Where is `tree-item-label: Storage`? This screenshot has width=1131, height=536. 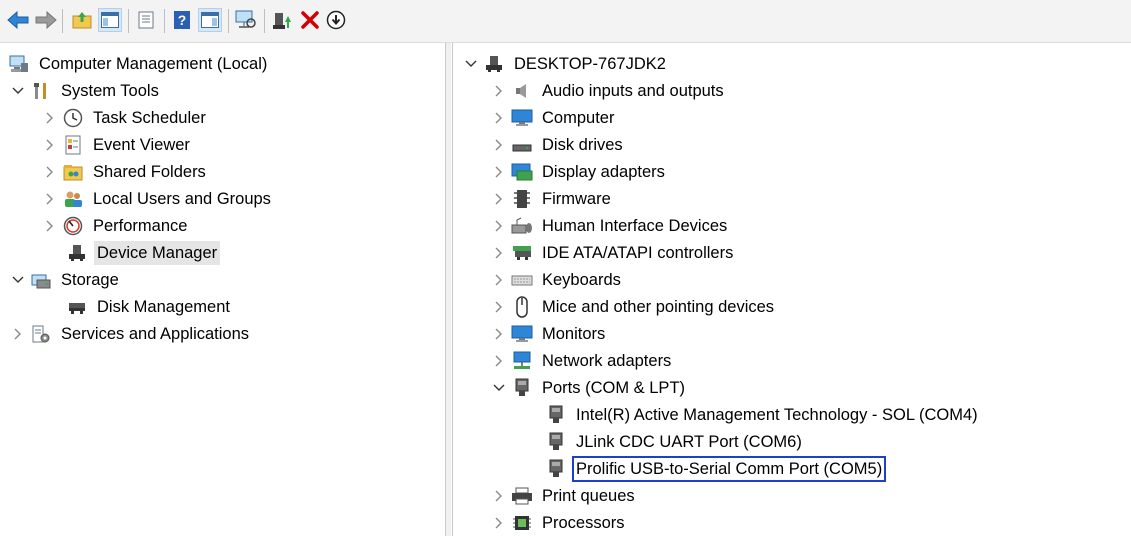
tree-item-label: Storage is located at coordinates (90, 280).